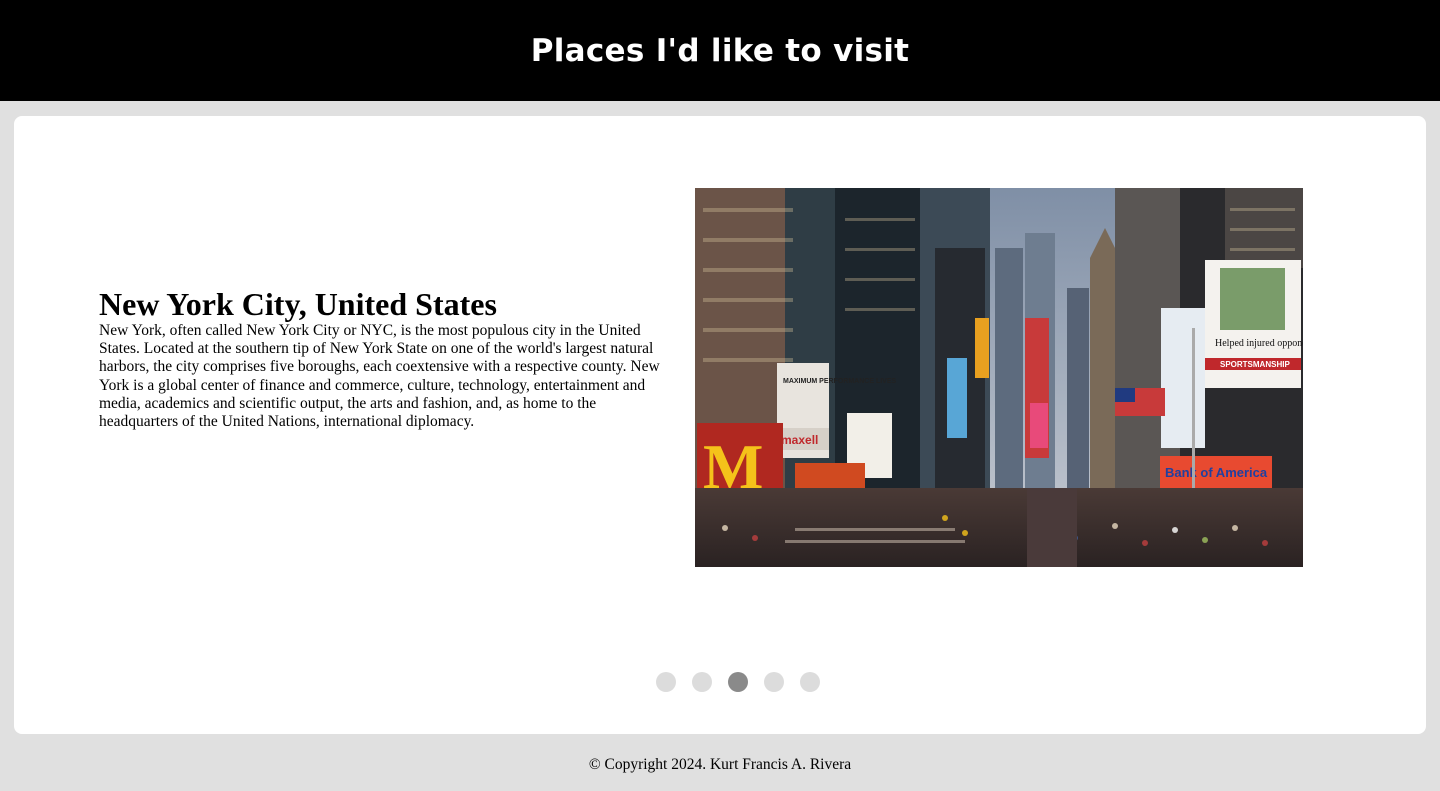  I want to click on slide-title: New York City, United States, so click(298, 304).